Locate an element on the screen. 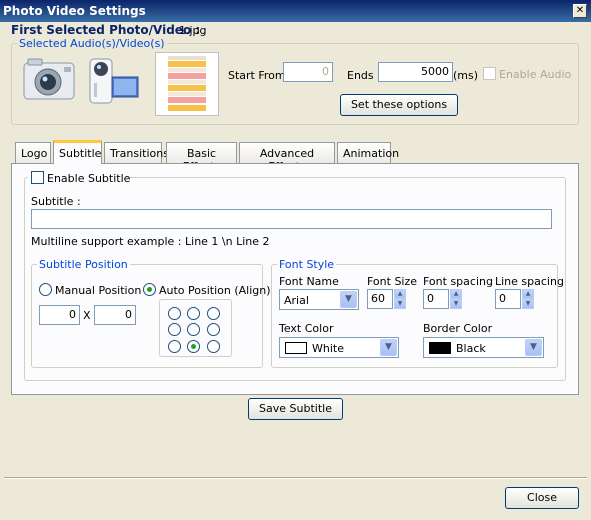  line-spacing-spinner: ▲ ▼ is located at coordinates (528, 299).